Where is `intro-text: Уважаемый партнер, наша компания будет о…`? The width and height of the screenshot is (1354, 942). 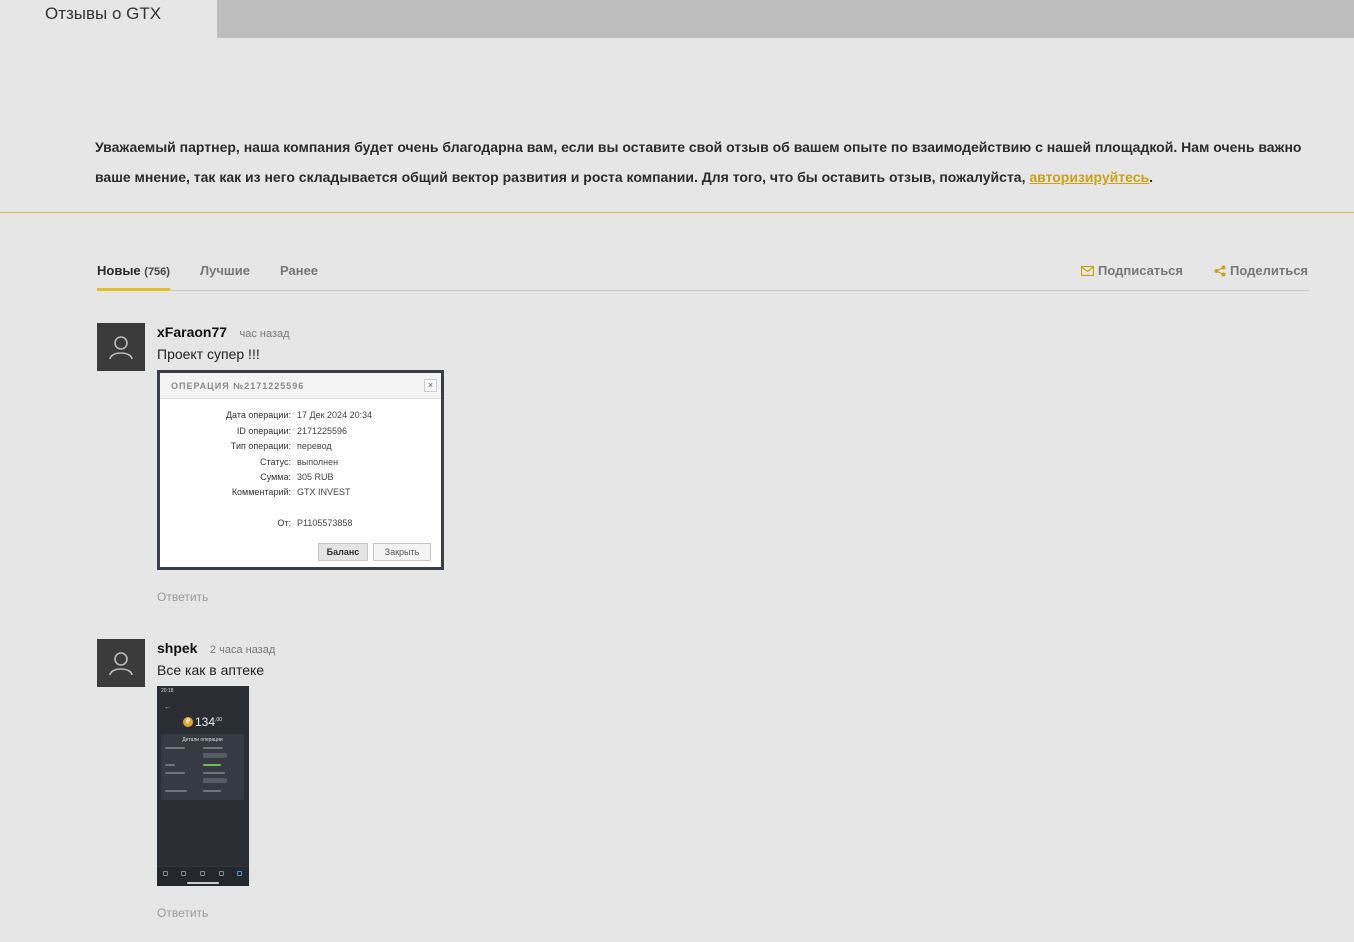
intro-text: Уважаемый партнер, наша компания будет о… is located at coordinates (698, 162).